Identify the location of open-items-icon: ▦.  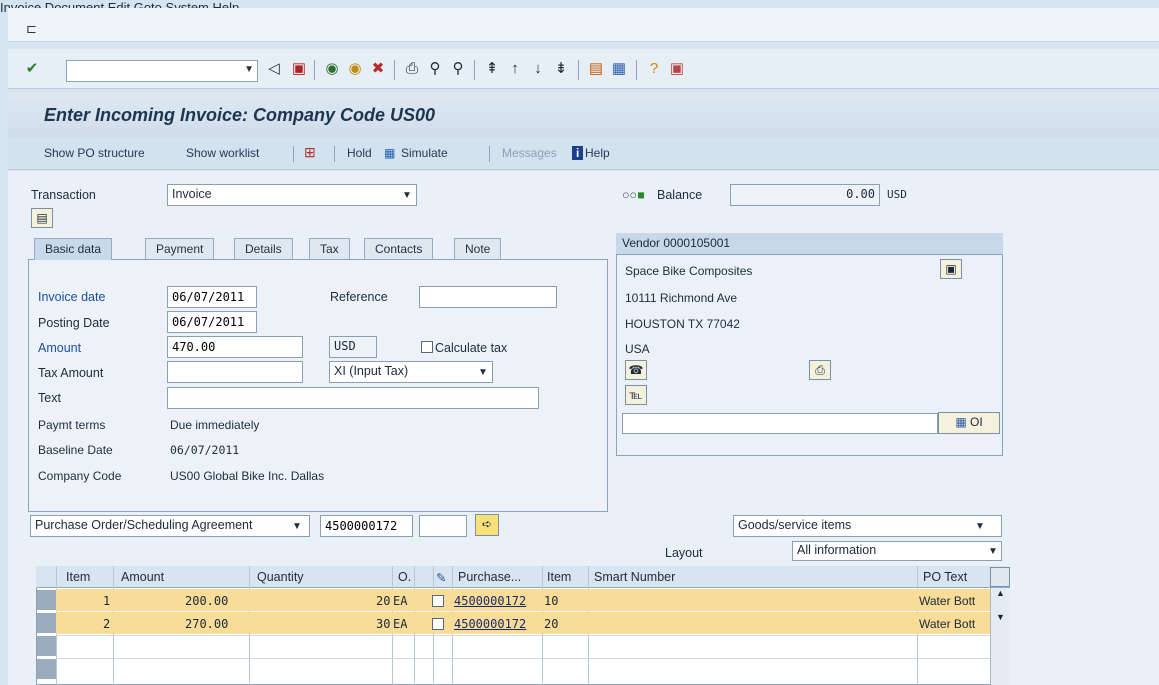
(961, 422).